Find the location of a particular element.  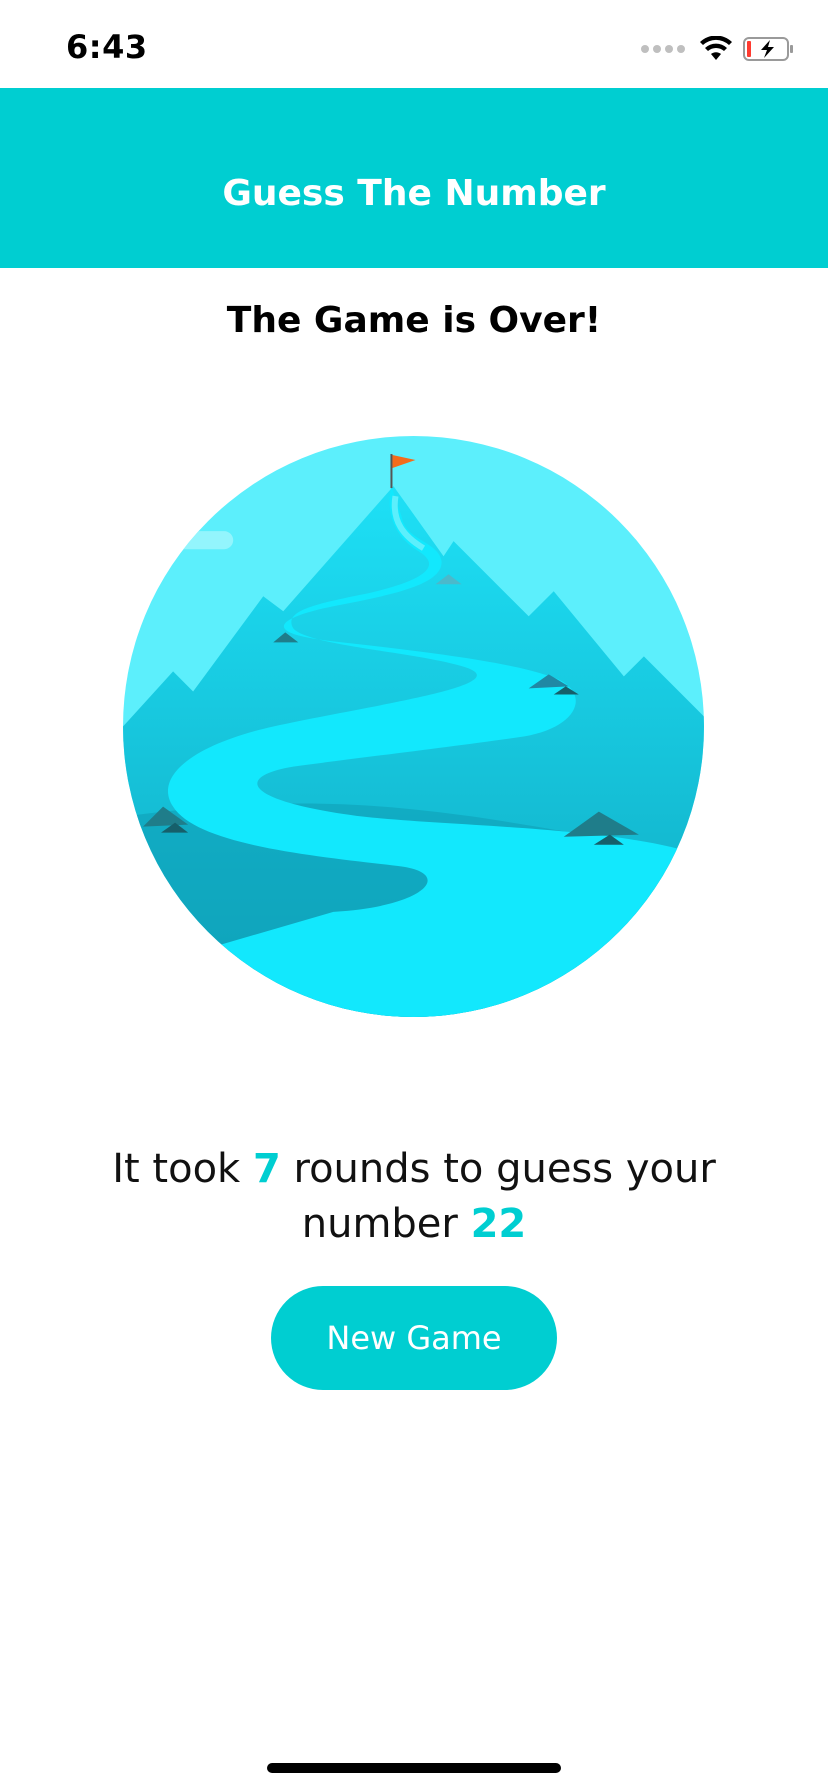

signal-icon is located at coordinates (663, 49).